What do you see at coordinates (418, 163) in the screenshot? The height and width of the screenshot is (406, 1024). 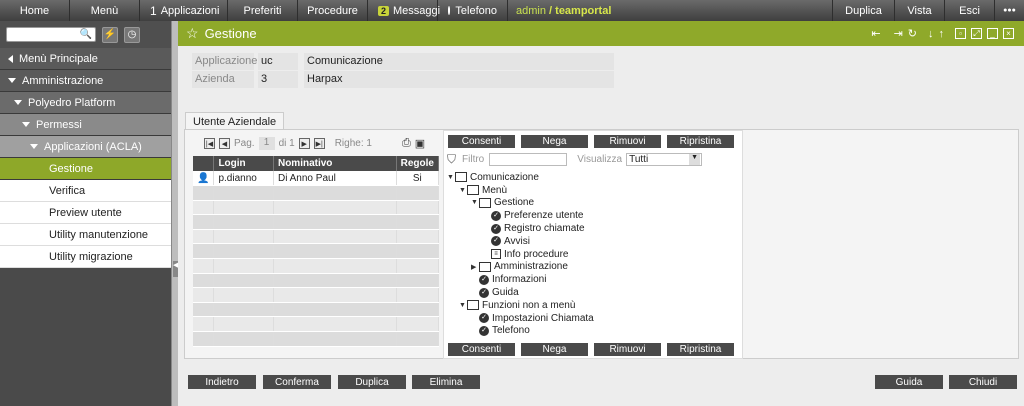 I see `grid-col-rules: Regole` at bounding box center [418, 163].